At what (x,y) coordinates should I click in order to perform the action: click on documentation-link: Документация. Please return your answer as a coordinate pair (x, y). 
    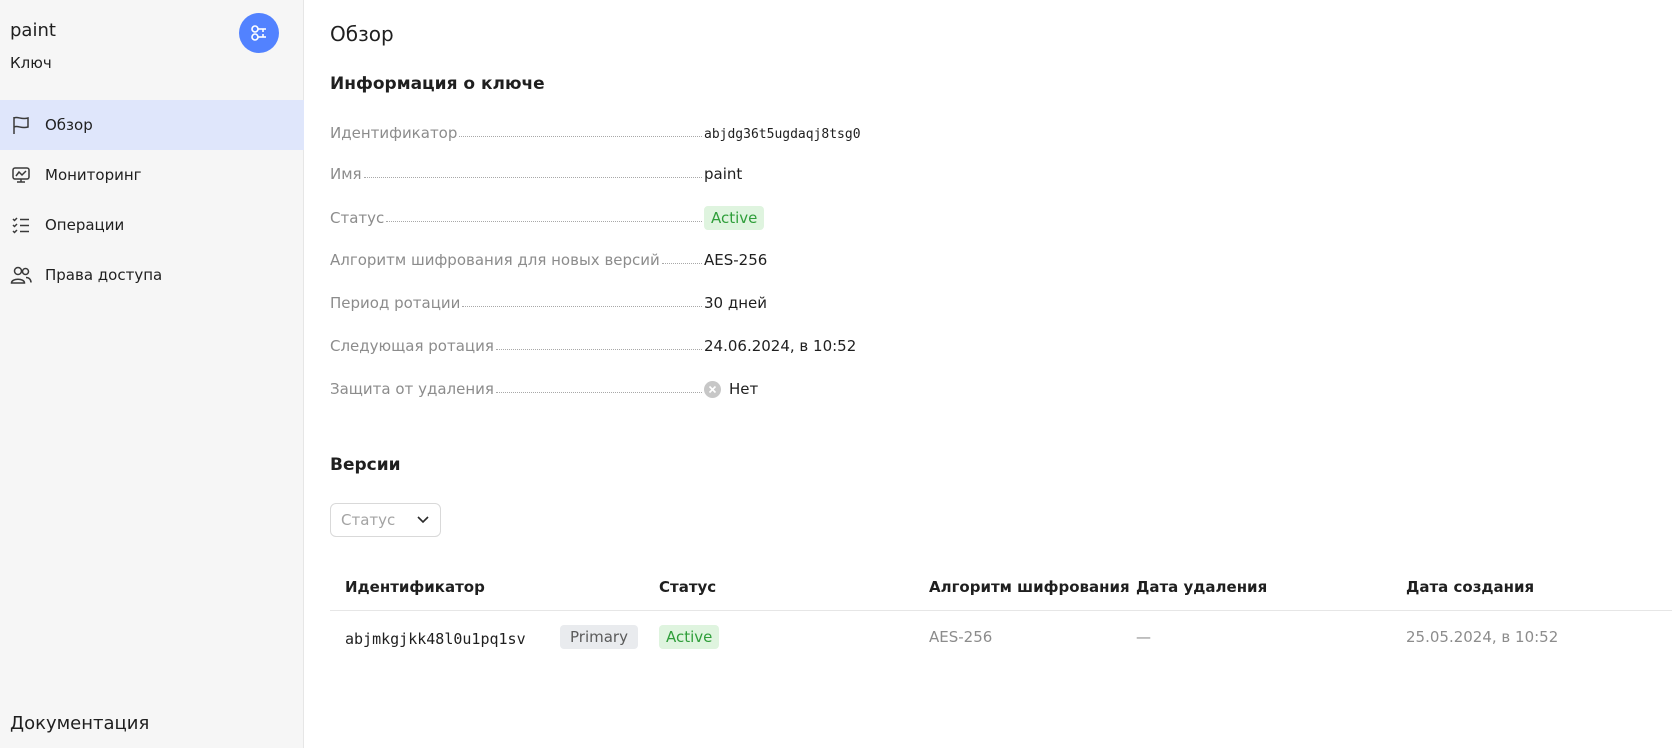
    Looking at the image, I should click on (79, 723).